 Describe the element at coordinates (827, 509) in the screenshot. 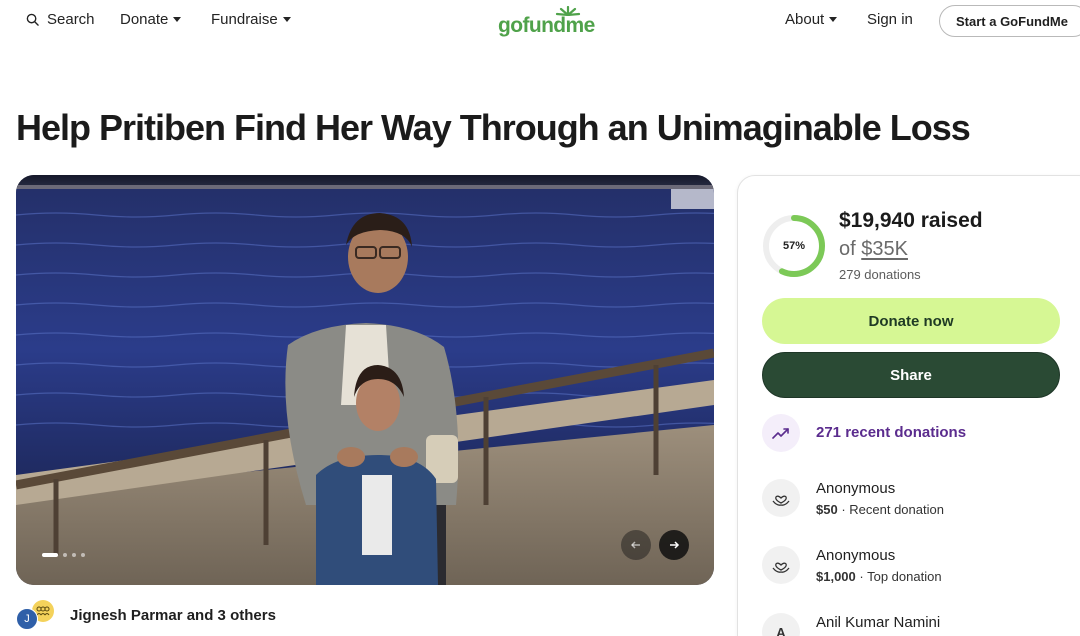

I see `donation-amount: $50` at that location.